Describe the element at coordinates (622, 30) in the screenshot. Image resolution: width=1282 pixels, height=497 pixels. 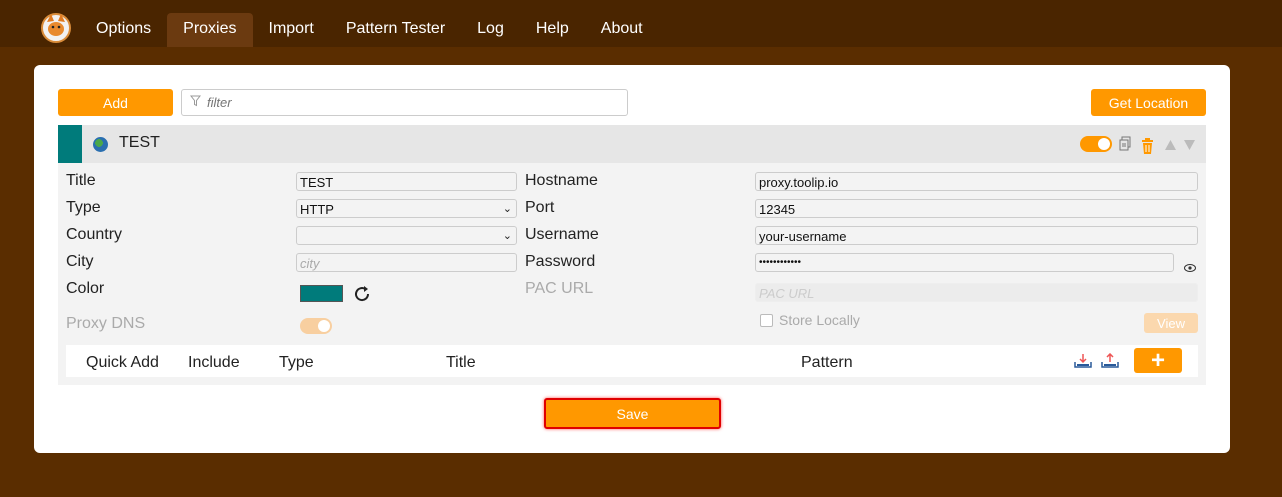
I see `tab-about: About` at that location.